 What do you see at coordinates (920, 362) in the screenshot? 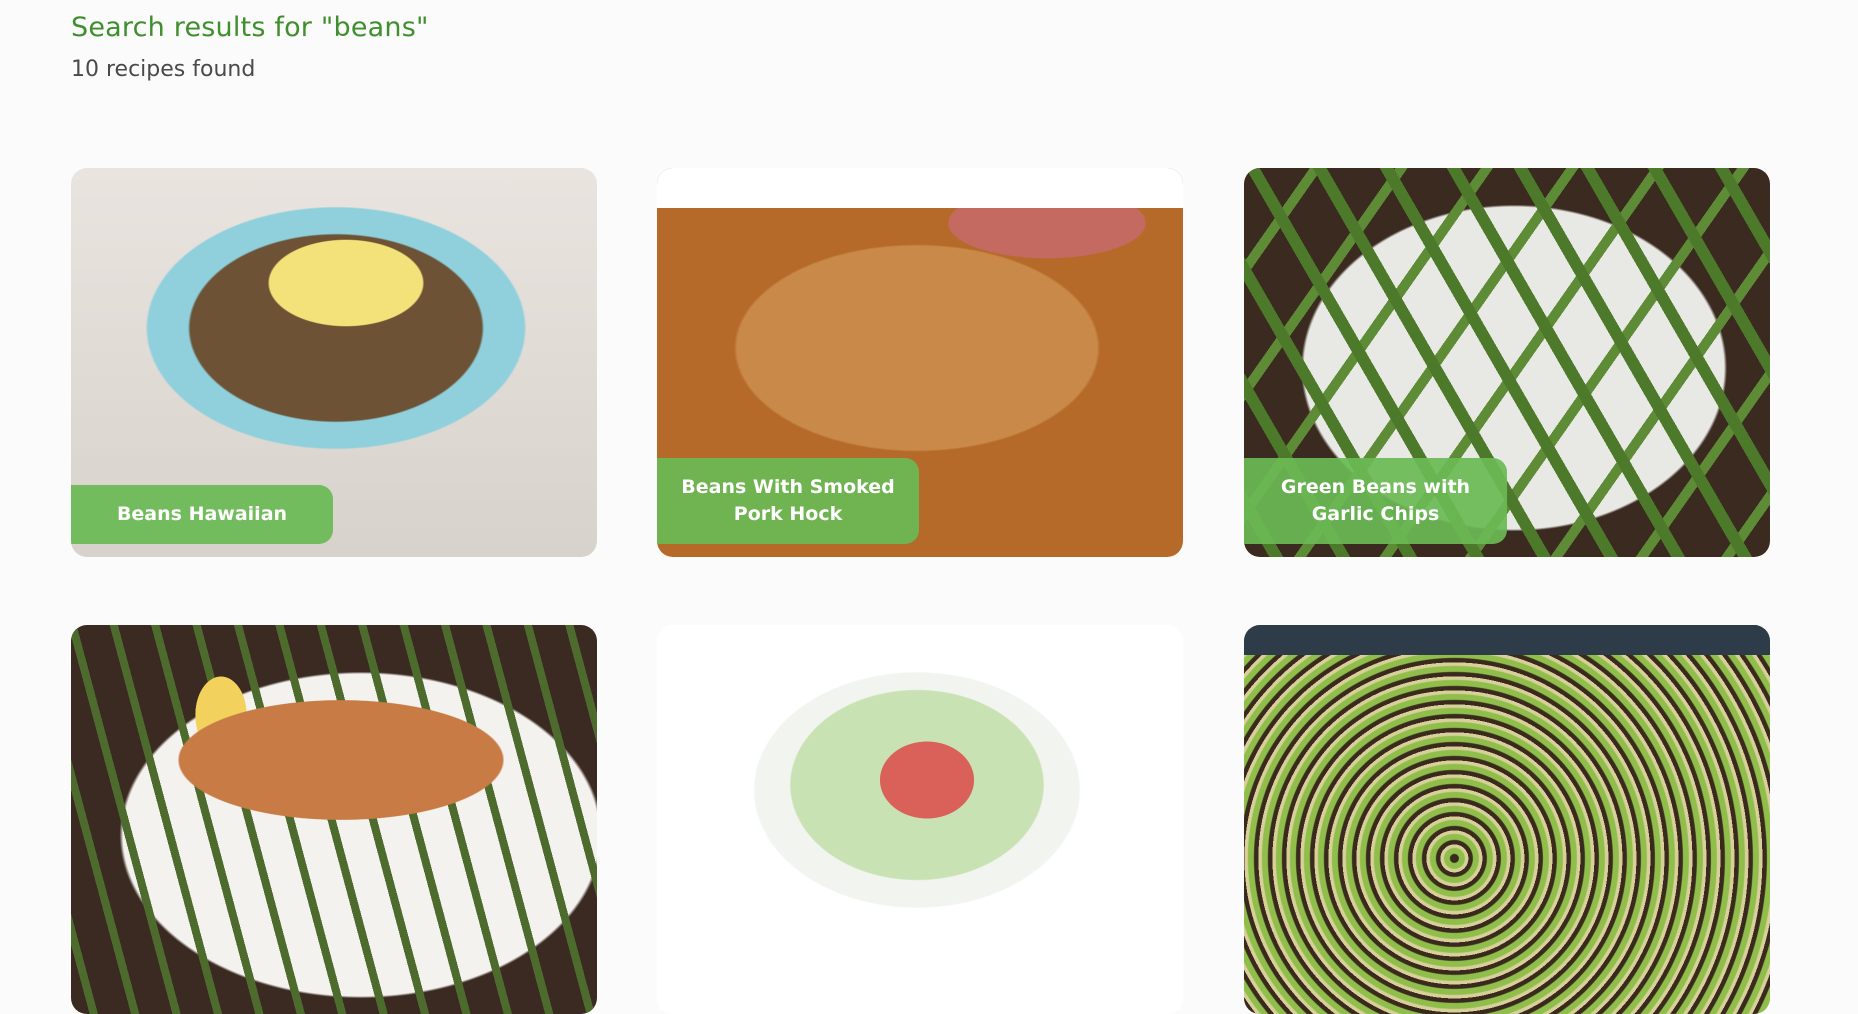
I see `recipe-card: Beans With Smoked Pork Hock` at bounding box center [920, 362].